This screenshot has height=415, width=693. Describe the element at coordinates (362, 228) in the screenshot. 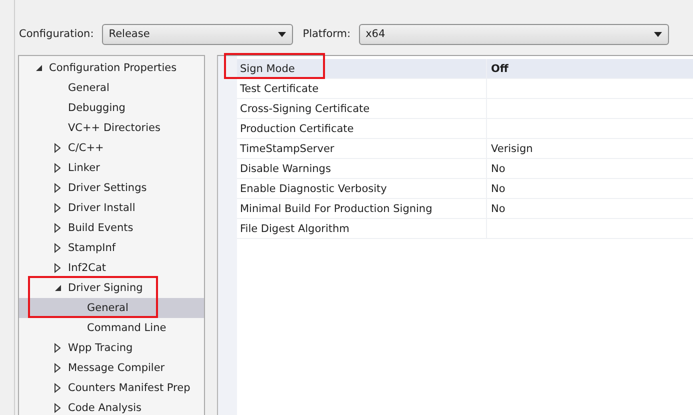

I see `property-name: File Digest Algorithm` at that location.